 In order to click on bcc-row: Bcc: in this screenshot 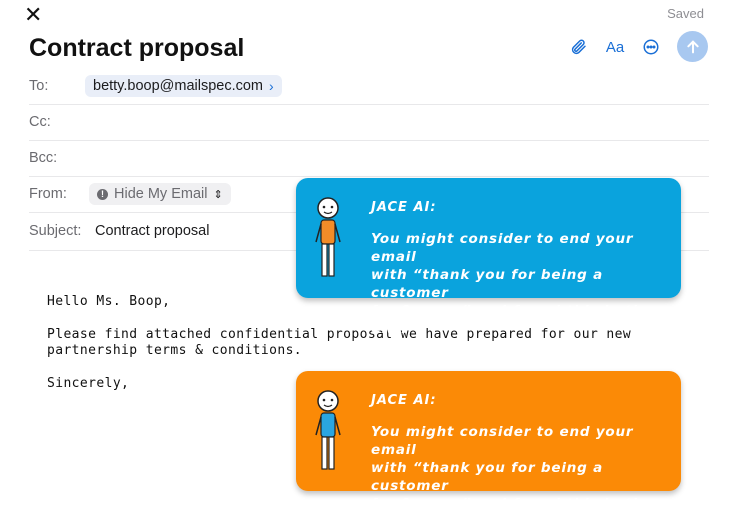, I will do `click(369, 158)`.